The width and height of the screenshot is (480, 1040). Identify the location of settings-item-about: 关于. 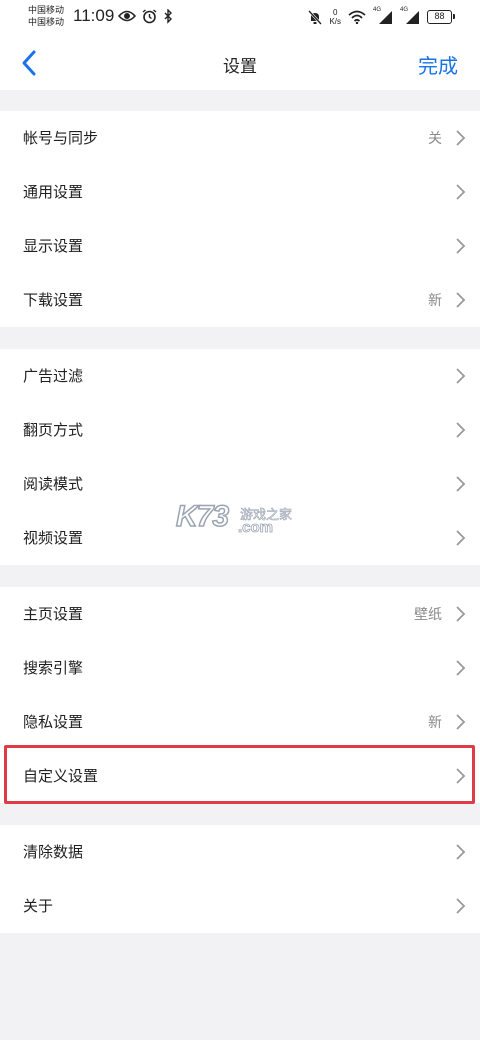
(240, 906).